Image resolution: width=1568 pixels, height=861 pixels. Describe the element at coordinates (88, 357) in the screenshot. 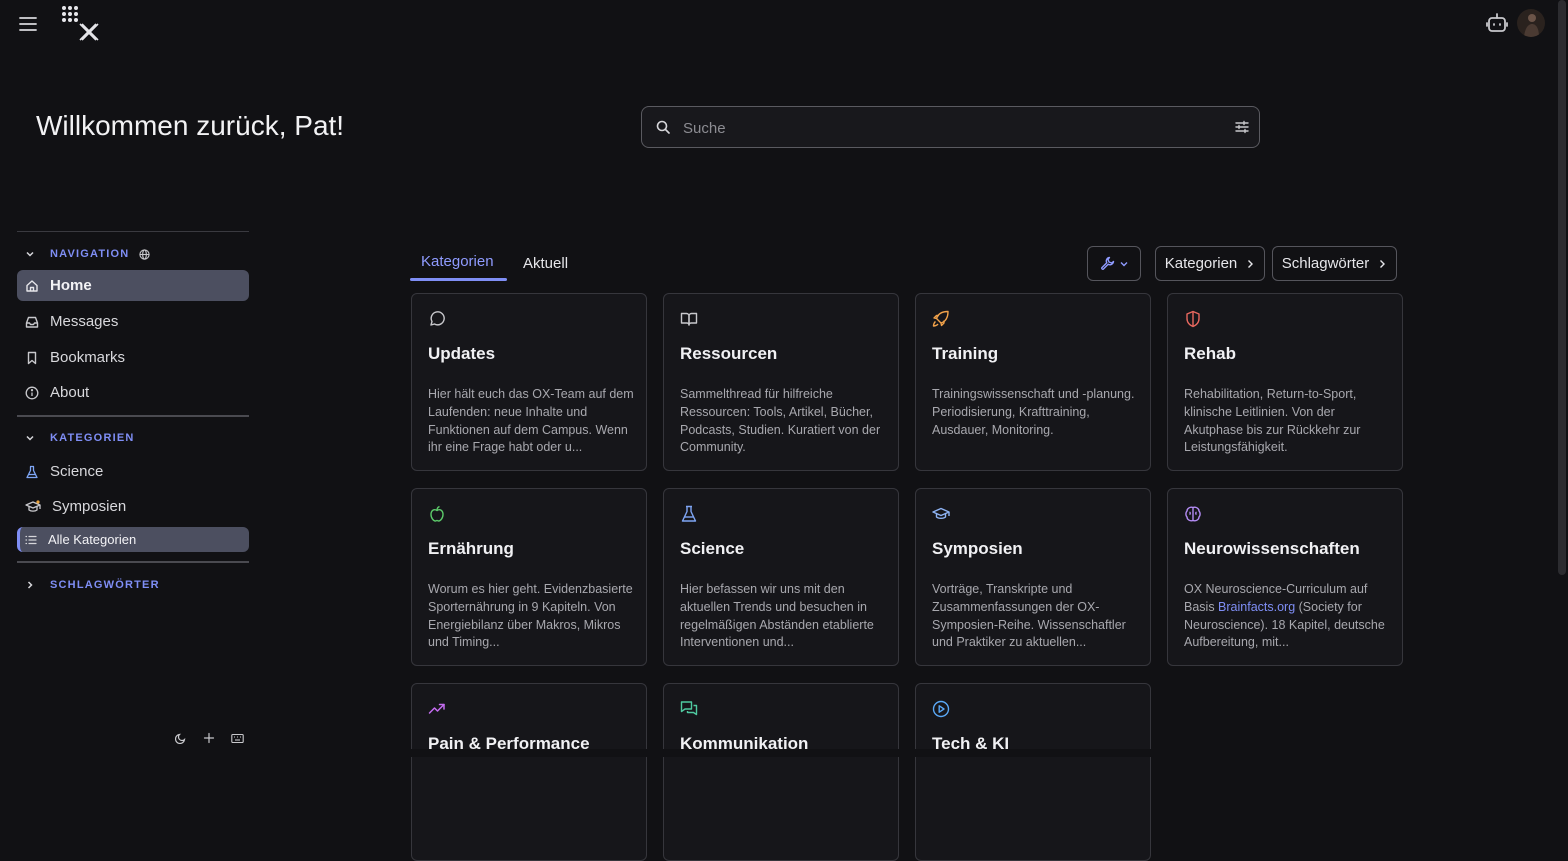

I see `sidebar-item-label: Bookmarks` at that location.